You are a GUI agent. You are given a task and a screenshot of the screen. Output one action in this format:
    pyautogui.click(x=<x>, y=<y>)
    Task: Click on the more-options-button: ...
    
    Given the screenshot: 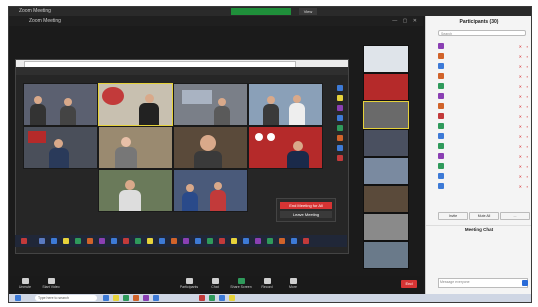 What is the action you would take?
    pyautogui.click(x=515, y=216)
    